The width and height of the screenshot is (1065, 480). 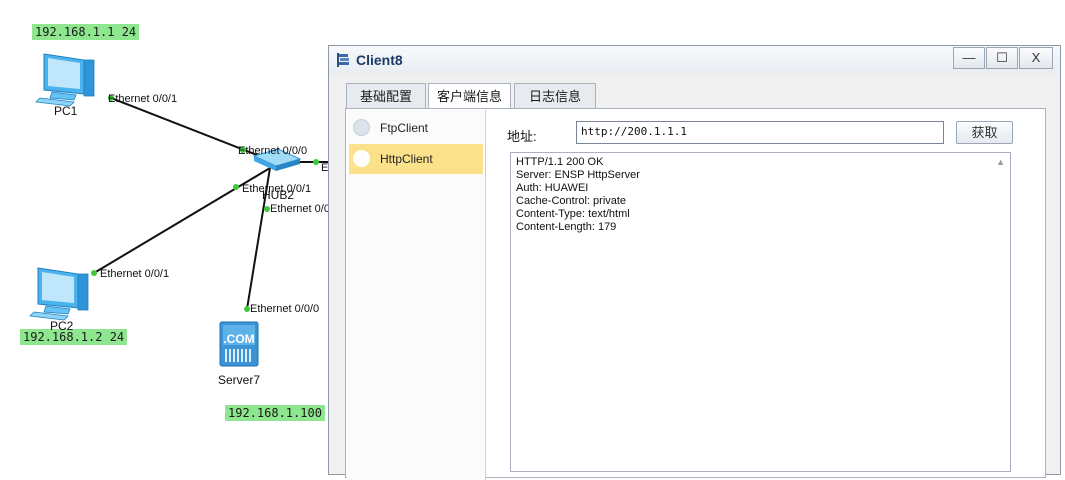 What do you see at coordinates (239, 380) in the screenshot?
I see `device-label-server: Server7` at bounding box center [239, 380].